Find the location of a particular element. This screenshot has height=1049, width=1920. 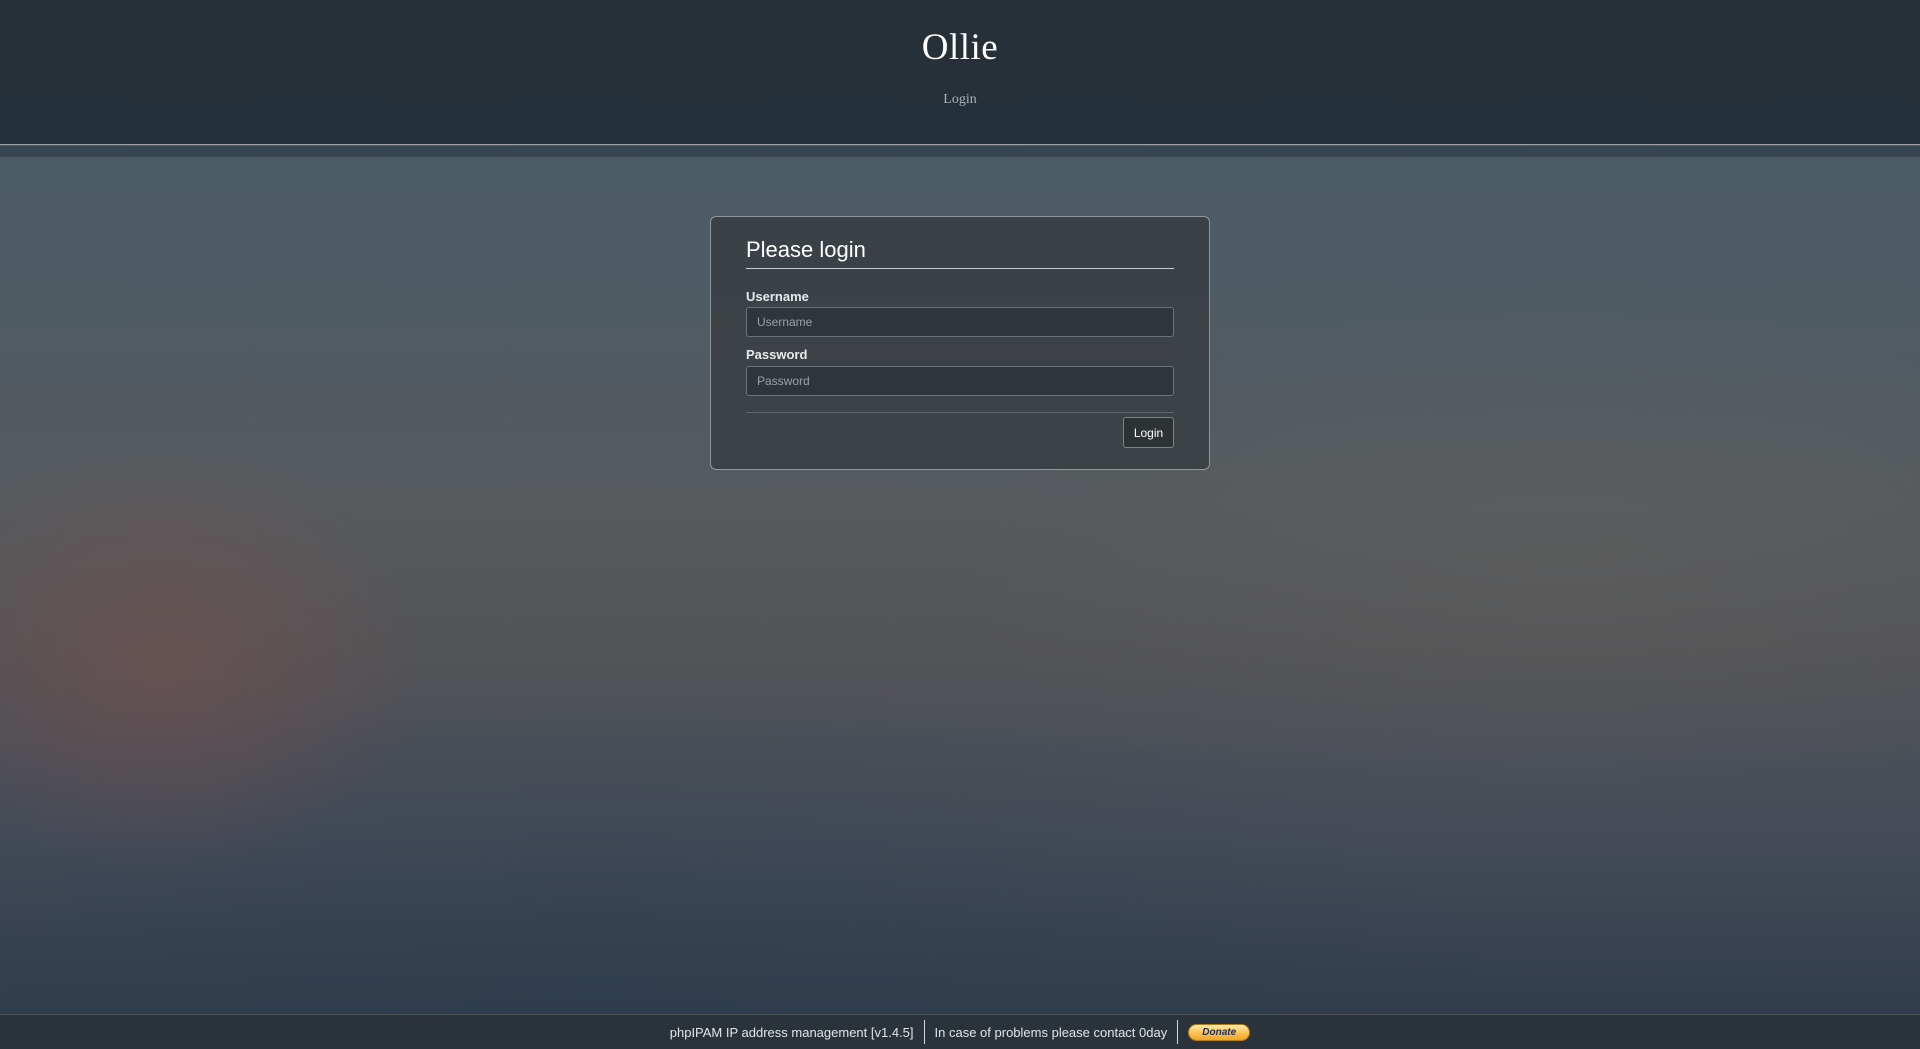

site-header: Ollie Login is located at coordinates (960, 72).